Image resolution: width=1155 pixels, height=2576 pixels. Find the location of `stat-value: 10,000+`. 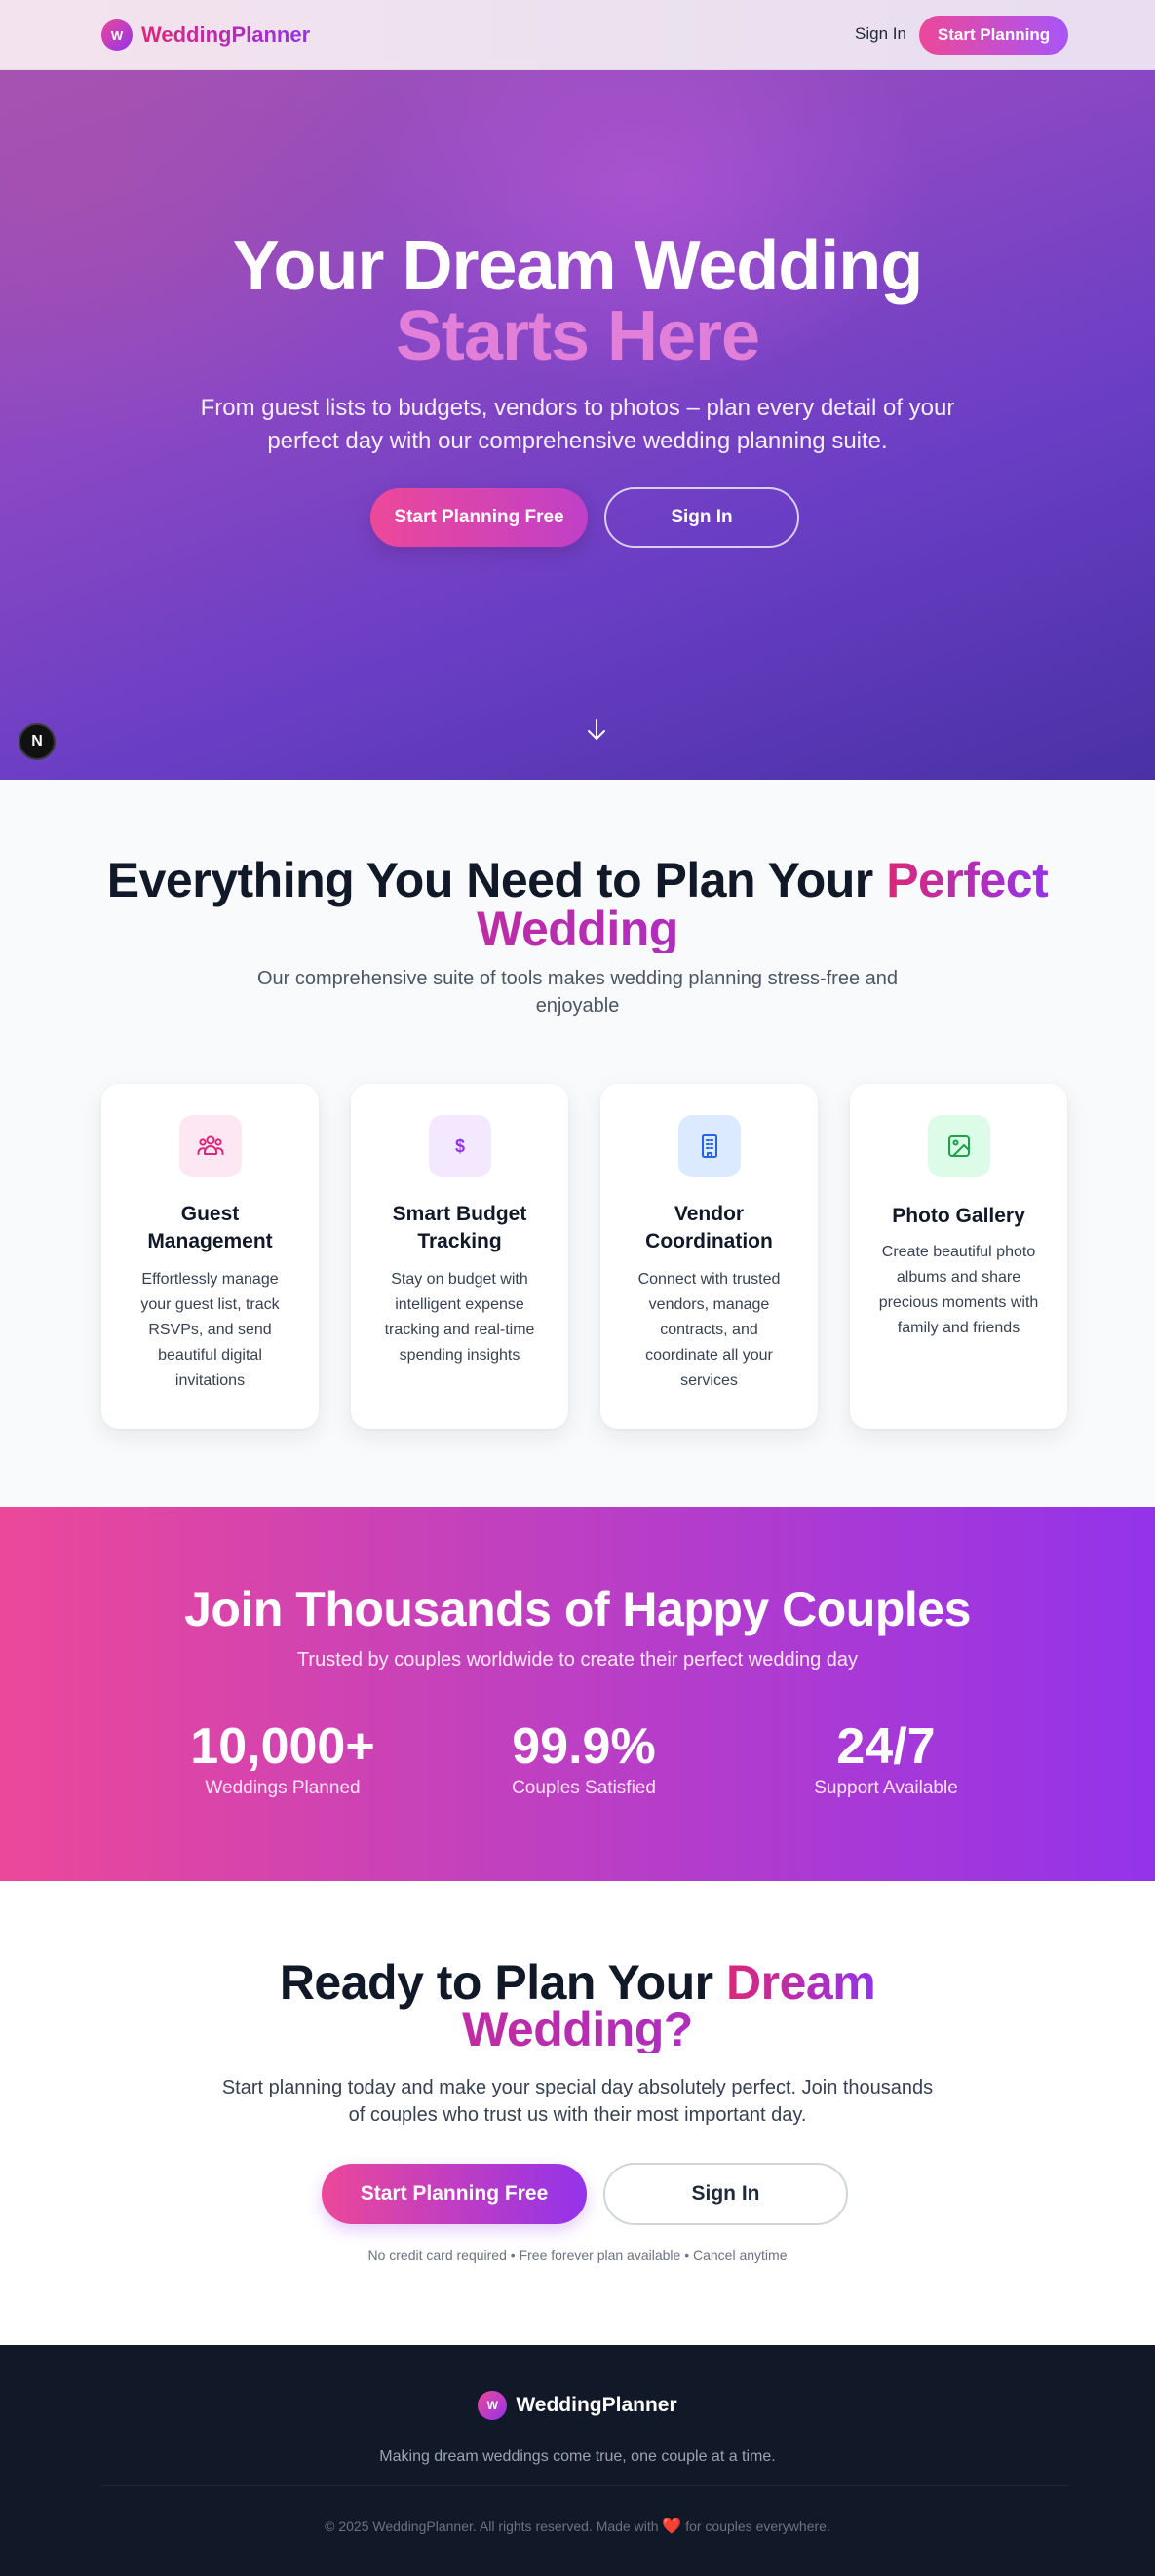

stat-value: 10,000+ is located at coordinates (282, 1746).